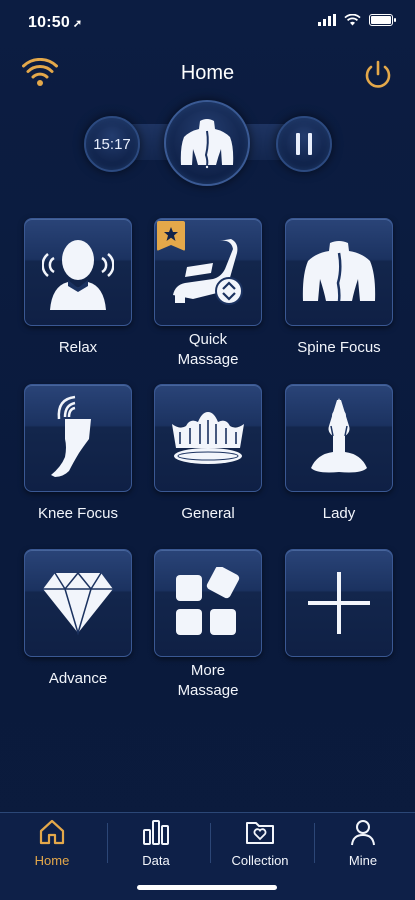  I want to click on tile-label: Advance, so click(78, 678).